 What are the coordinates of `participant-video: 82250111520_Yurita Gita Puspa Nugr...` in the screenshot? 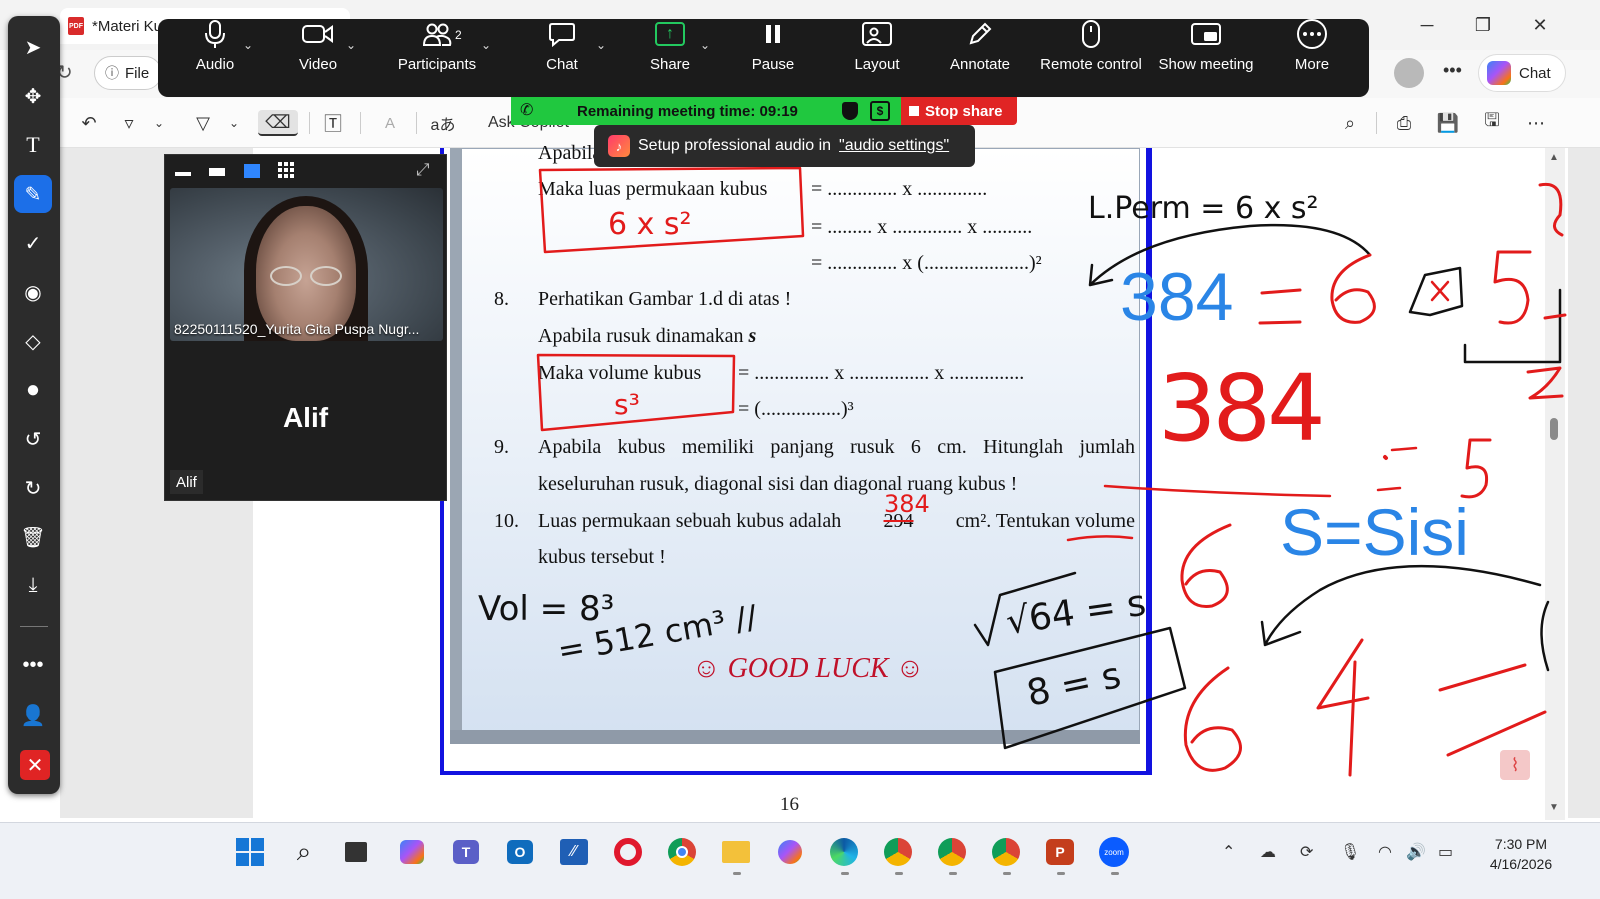 It's located at (306, 264).